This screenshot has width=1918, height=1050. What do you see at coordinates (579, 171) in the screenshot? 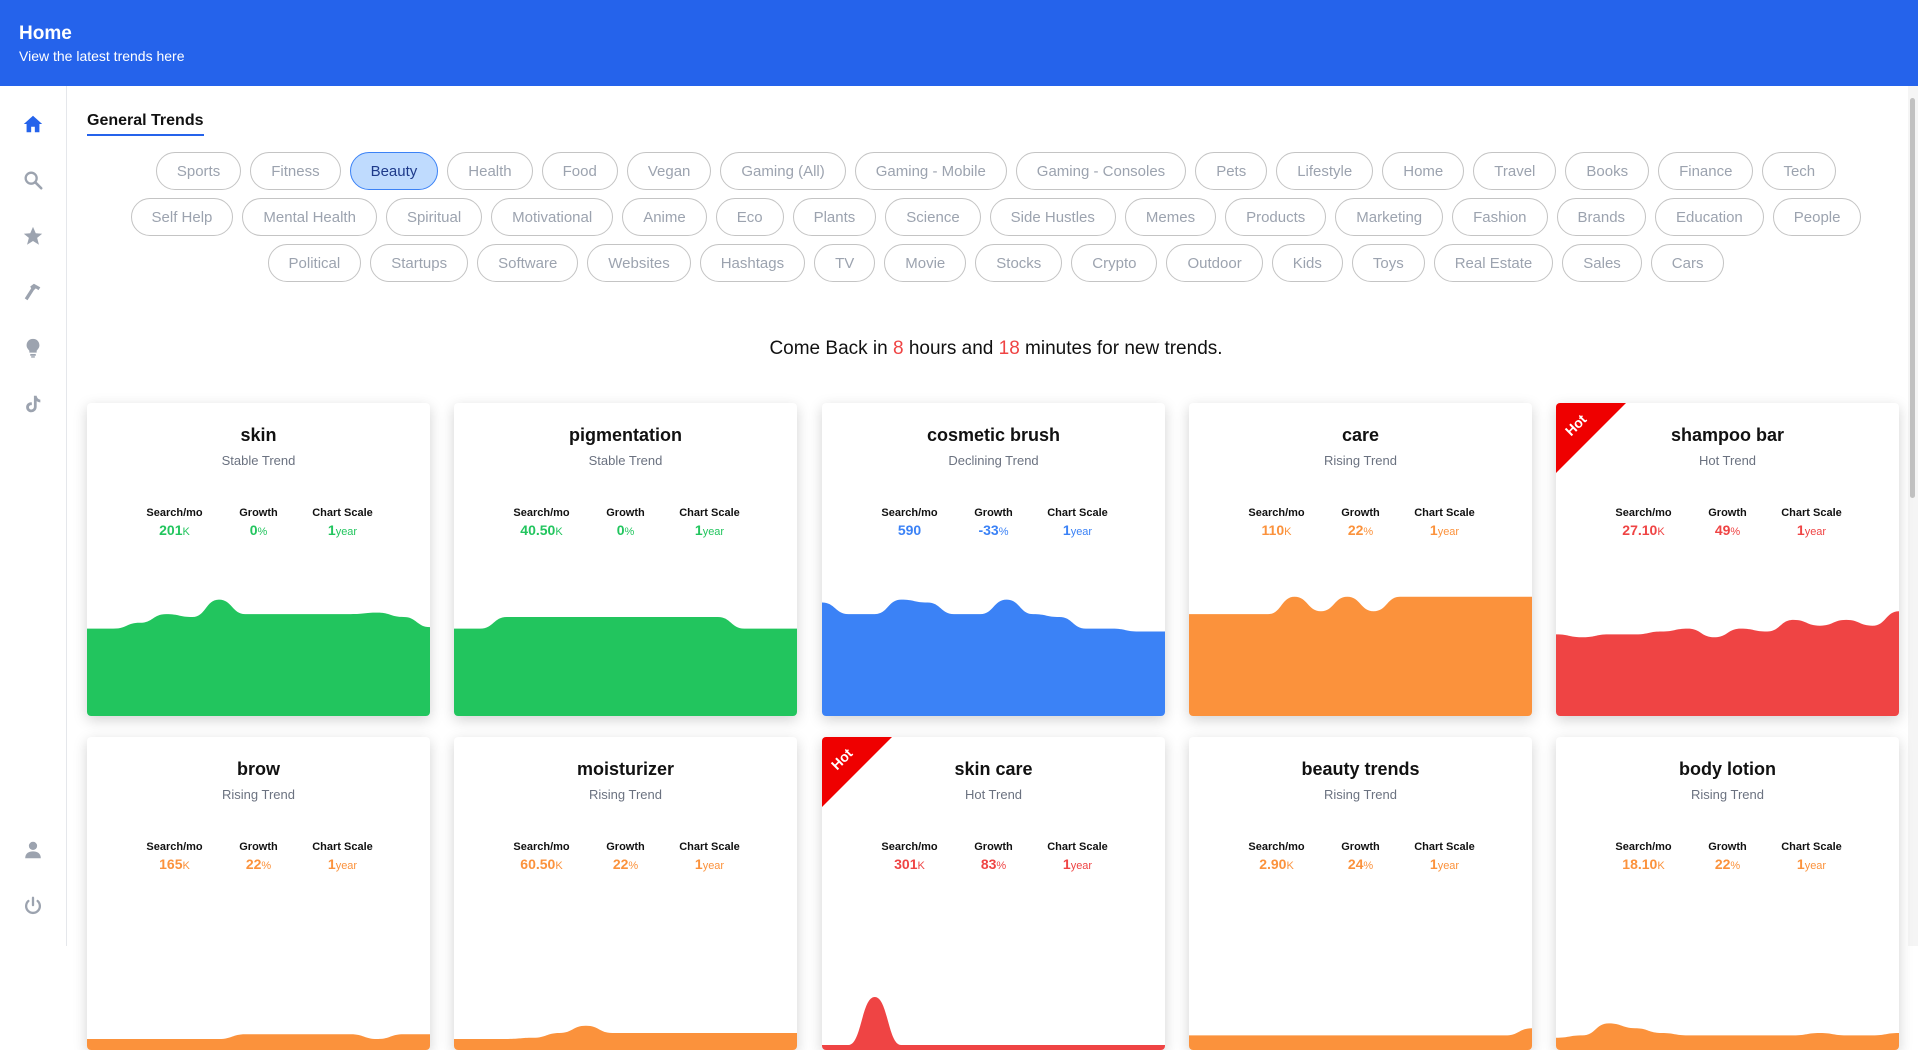
I see `category-chip-food: Food` at bounding box center [579, 171].